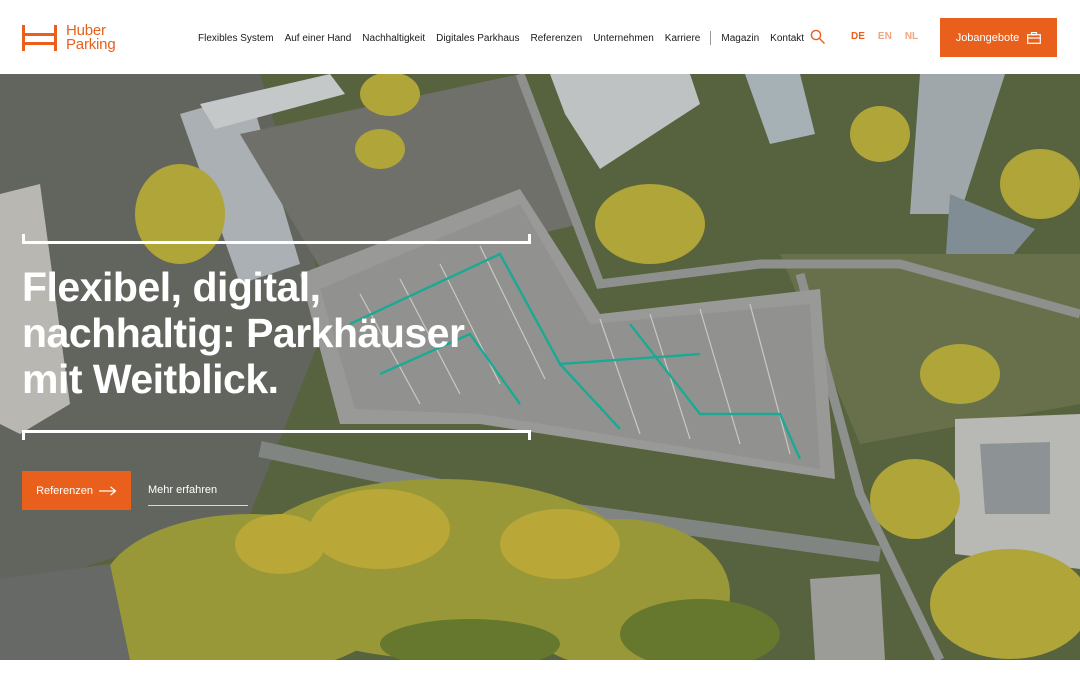 The height and width of the screenshot is (675, 1080). Describe the element at coordinates (198, 495) in the screenshot. I see `mehr-erfahren-link: Mehr erfahren` at that location.